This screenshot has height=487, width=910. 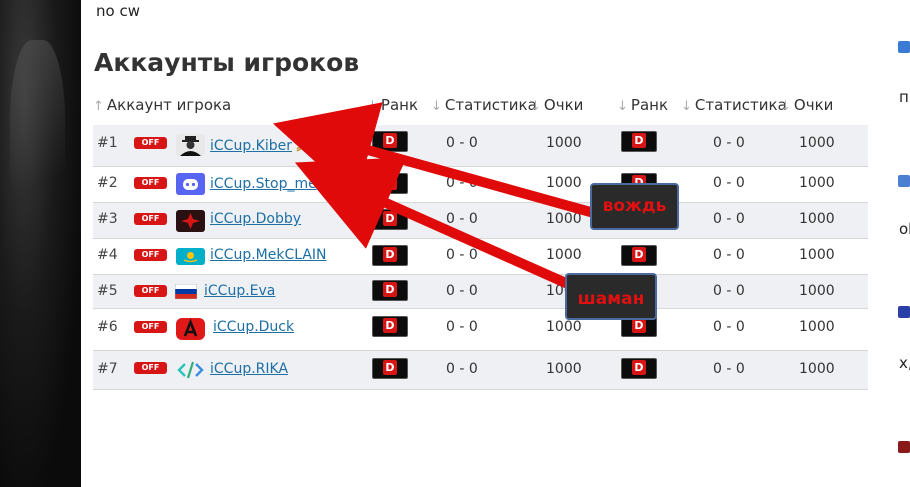 I want to click on player-rank-number: #2, so click(x=107, y=183).